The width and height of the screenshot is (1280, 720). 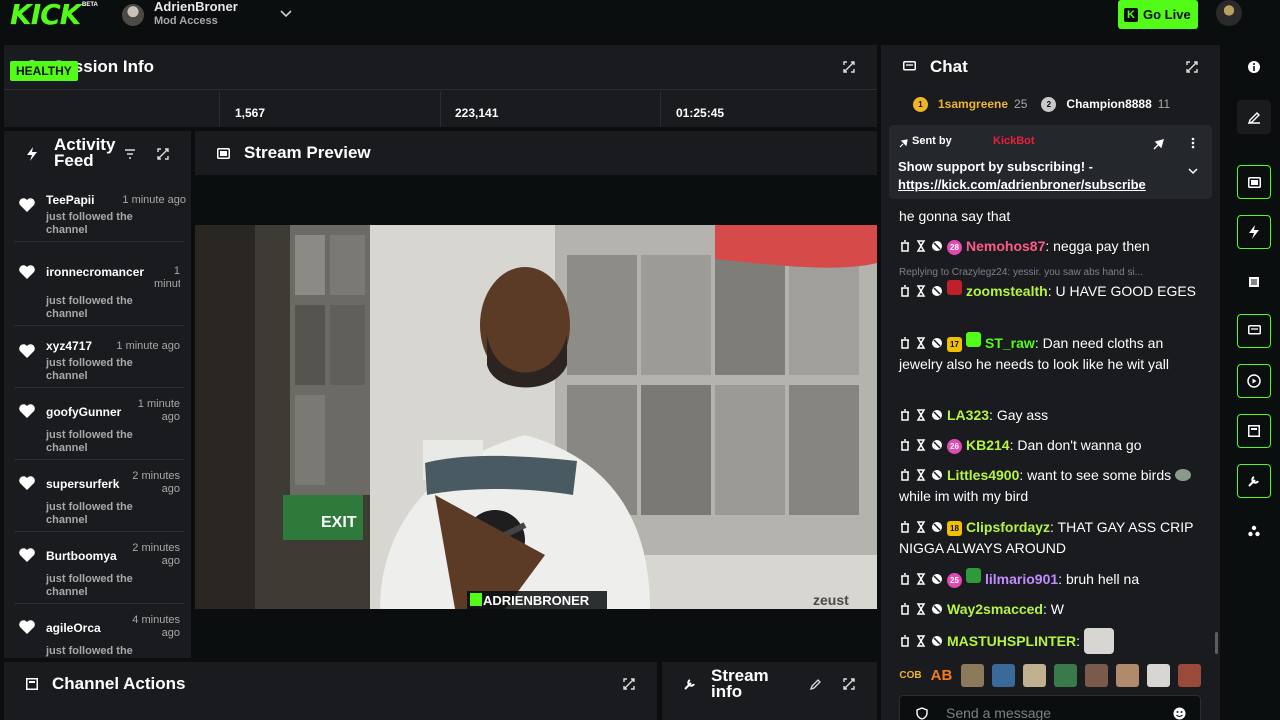 What do you see at coordinates (440, 67) in the screenshot?
I see `session-info-header: Session Info` at bounding box center [440, 67].